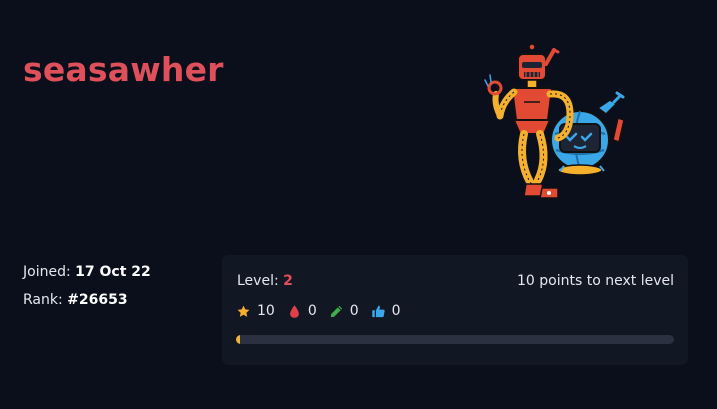 This screenshot has height=409, width=717. What do you see at coordinates (336, 311) in the screenshot?
I see `pencil-icon` at bounding box center [336, 311].